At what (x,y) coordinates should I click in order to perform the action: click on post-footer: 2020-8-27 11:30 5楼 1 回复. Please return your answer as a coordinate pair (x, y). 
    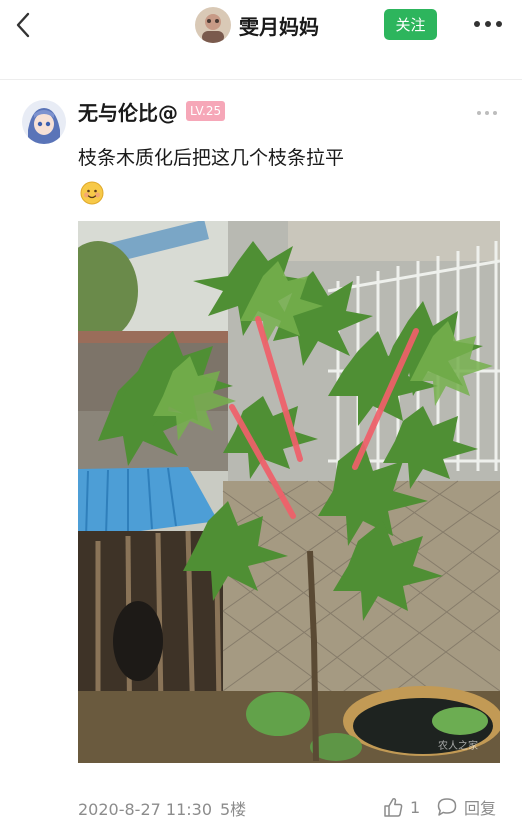
    Looking at the image, I should click on (289, 807).